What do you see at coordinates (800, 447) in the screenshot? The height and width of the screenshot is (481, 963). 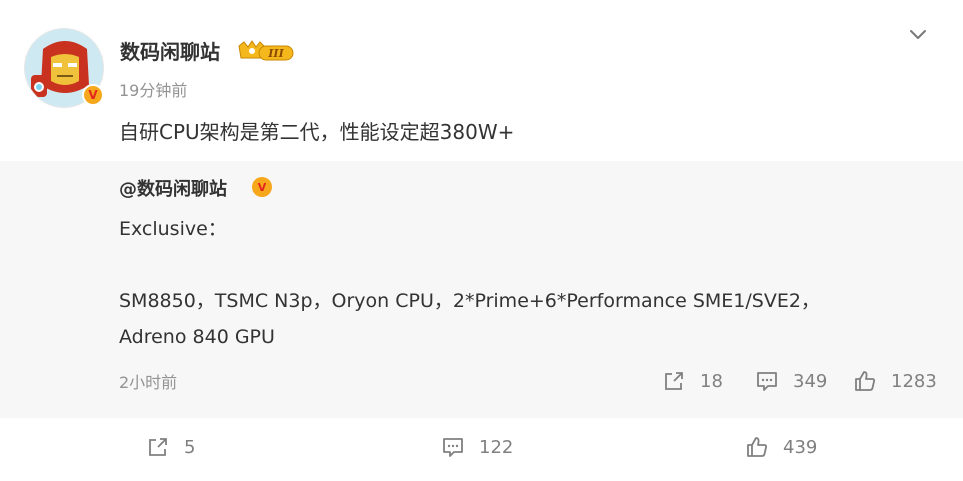 I see `like-count: 439` at bounding box center [800, 447].